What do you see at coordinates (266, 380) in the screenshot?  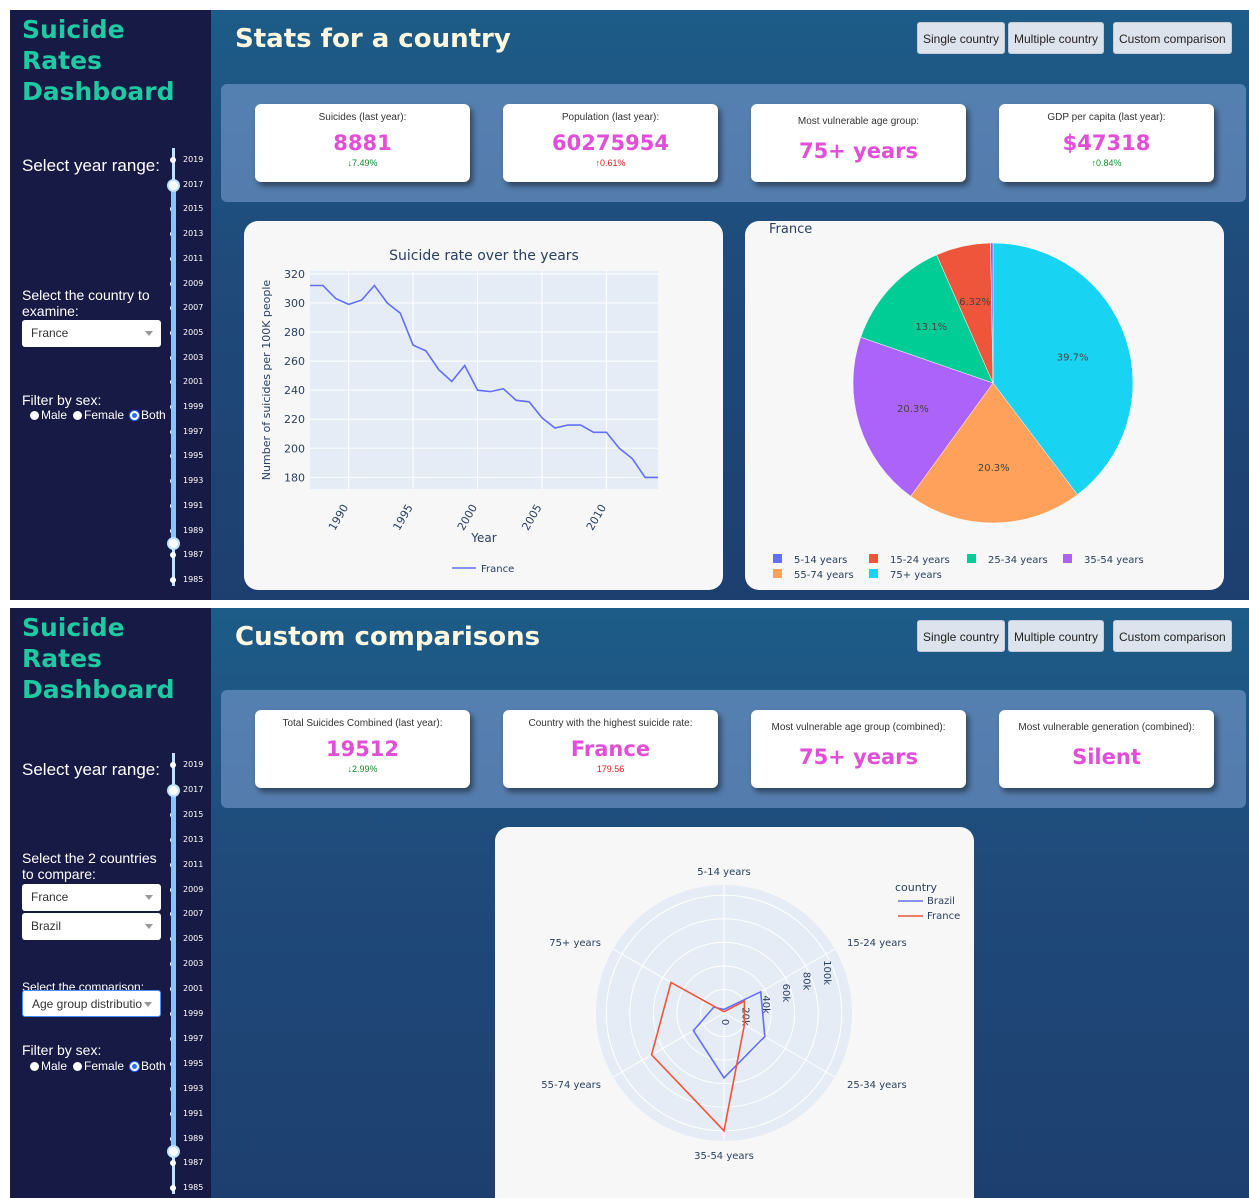 I see `y-axis-label: Number of suicides per 100K people` at bounding box center [266, 380].